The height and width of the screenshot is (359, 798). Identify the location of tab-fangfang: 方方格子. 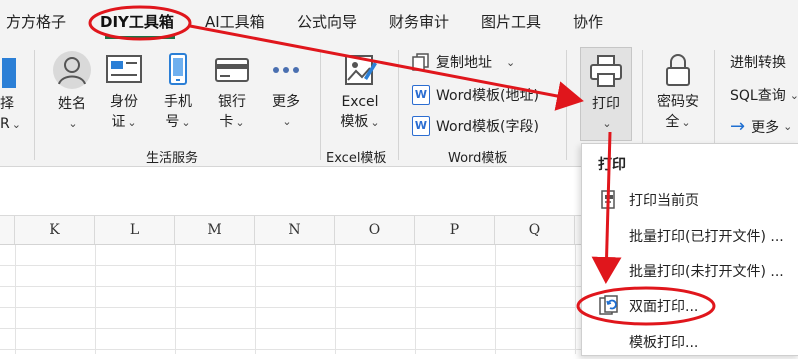
(36, 21).